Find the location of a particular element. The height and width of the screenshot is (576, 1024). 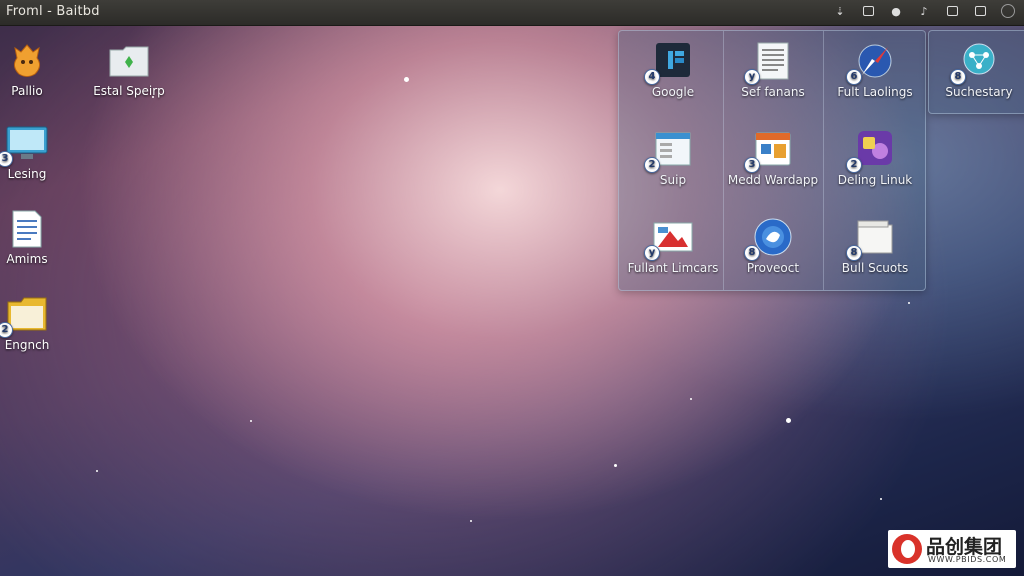

image-viewer-icon: y is located at coordinates (669, 239).